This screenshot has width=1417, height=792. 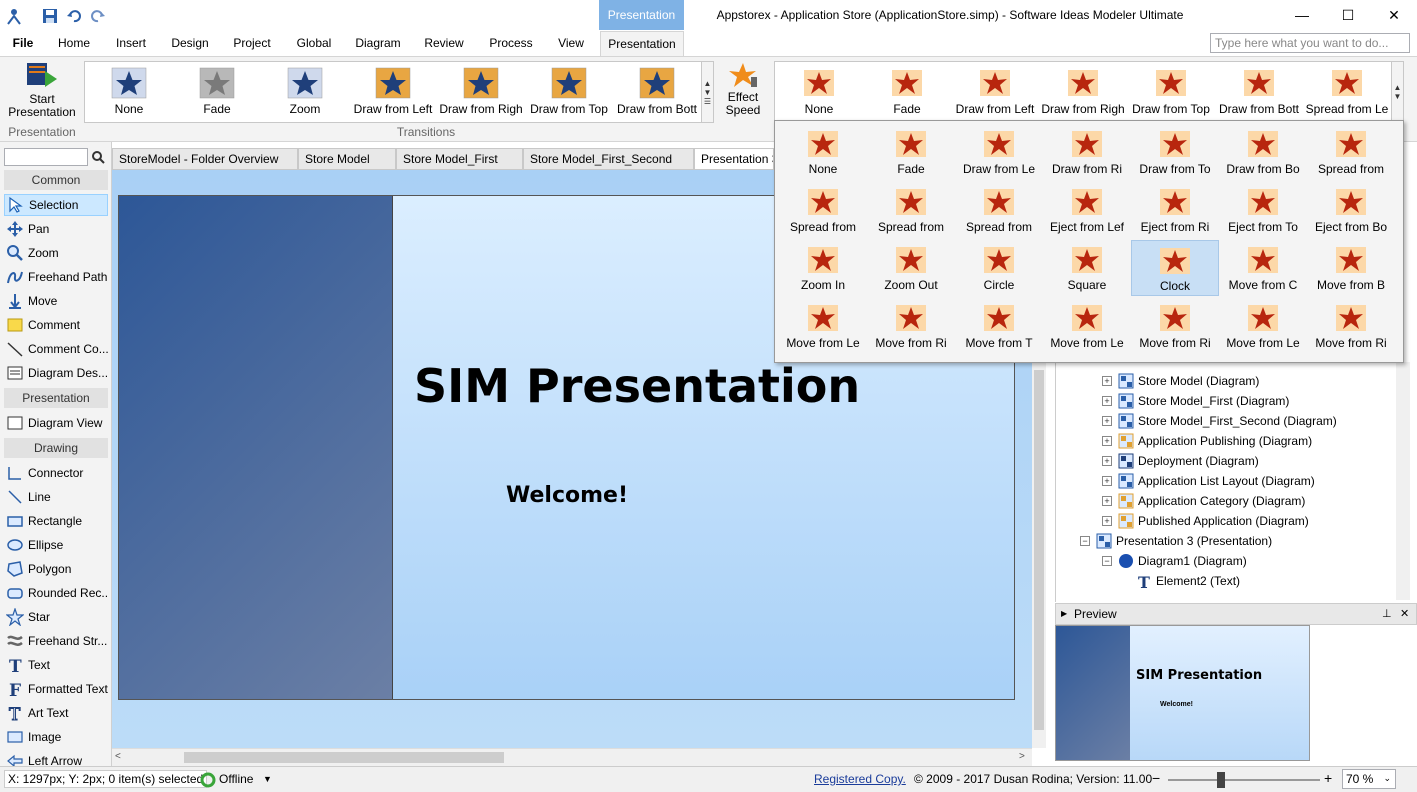 What do you see at coordinates (823, 152) in the screenshot?
I see `effect-option-none: None` at bounding box center [823, 152].